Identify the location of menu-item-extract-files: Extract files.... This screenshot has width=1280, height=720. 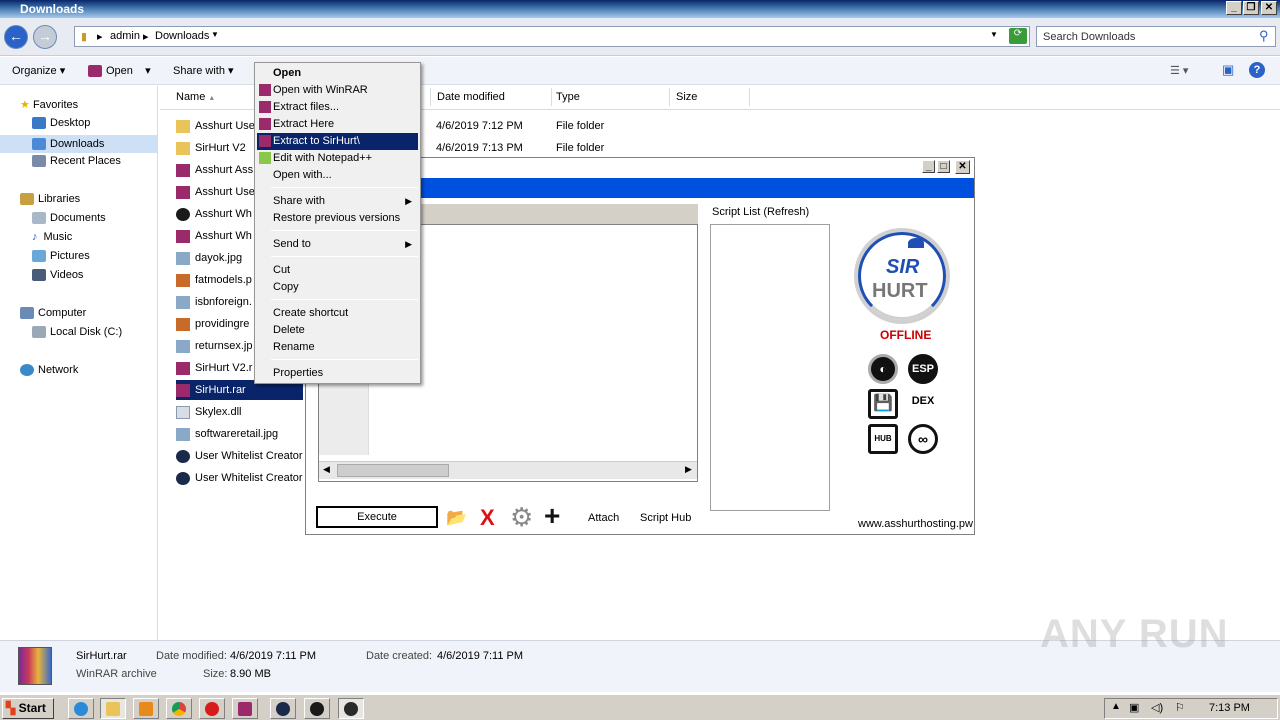
(337, 107).